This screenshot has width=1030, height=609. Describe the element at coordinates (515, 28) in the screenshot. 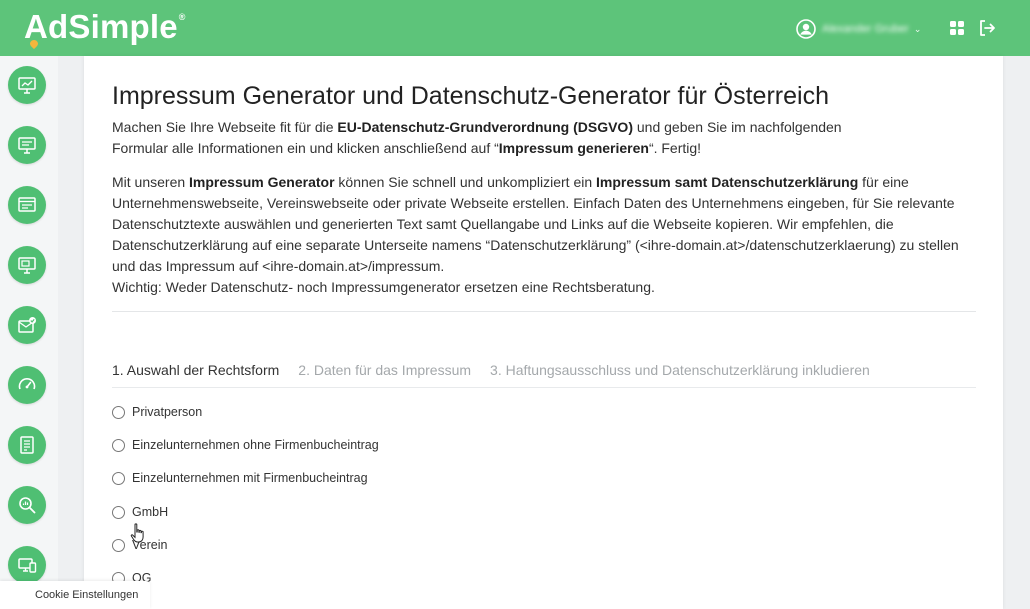

I see `top-bar: AdSimple® Alexander Gruber ⌄` at that location.